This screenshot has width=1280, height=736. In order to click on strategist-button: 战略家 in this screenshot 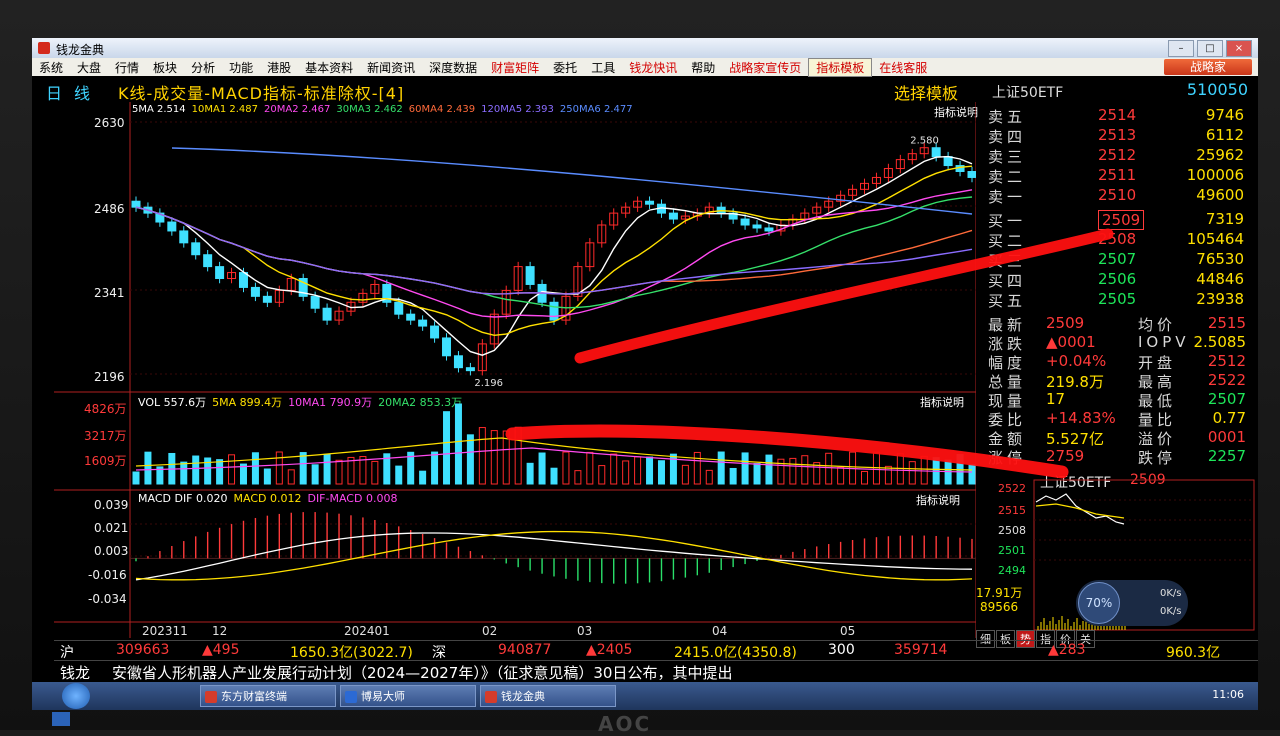, I will do `click(1208, 67)`.